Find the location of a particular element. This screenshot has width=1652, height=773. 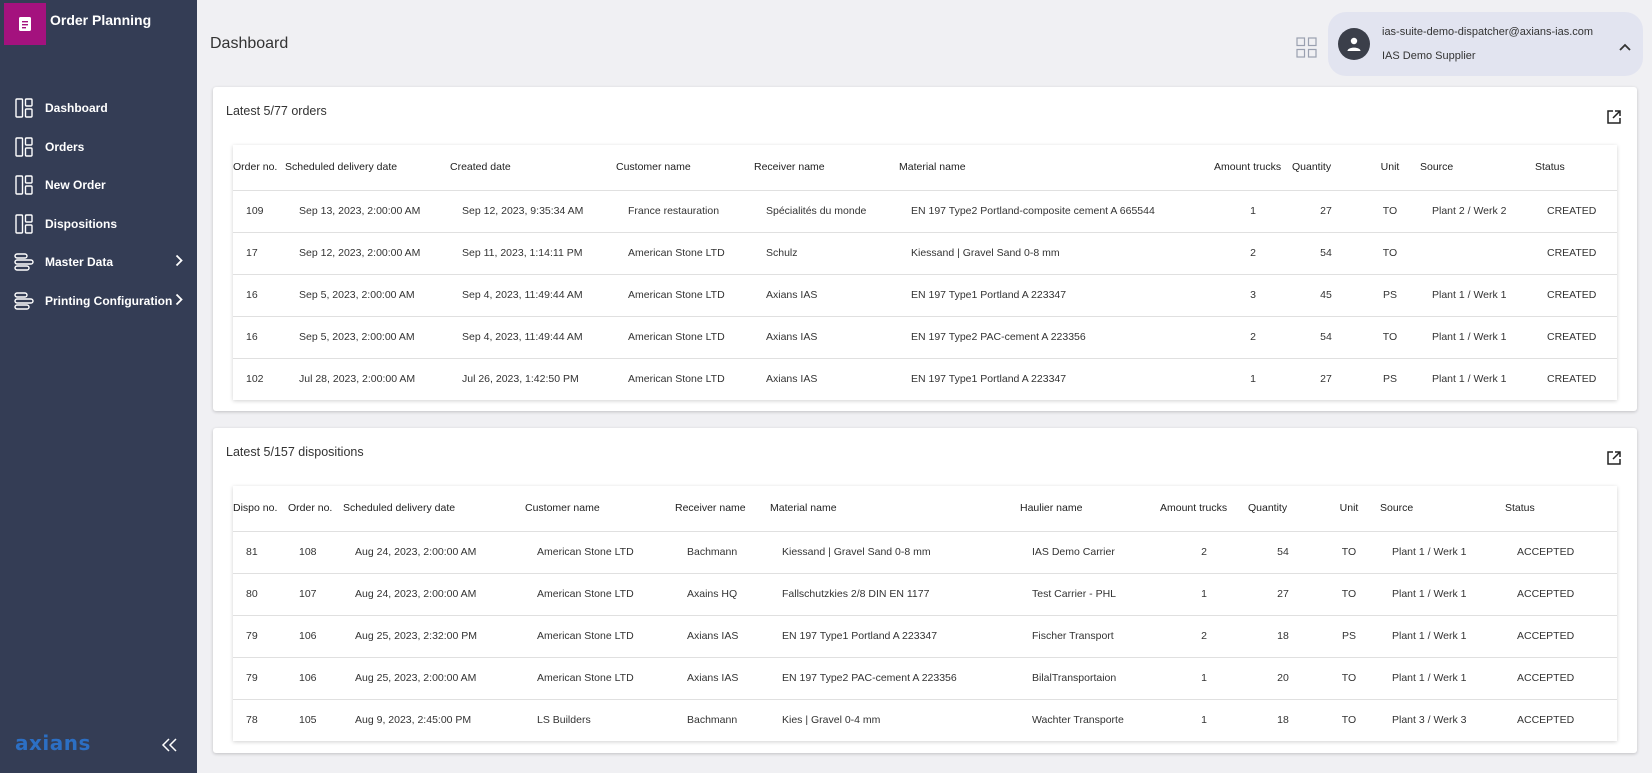

document-icon is located at coordinates (25, 24).